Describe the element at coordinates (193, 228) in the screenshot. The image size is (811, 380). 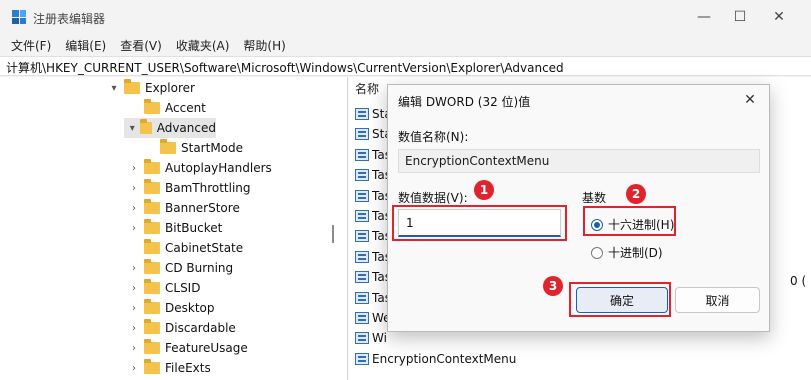
I see `tree-item-label: BitBucket` at that location.